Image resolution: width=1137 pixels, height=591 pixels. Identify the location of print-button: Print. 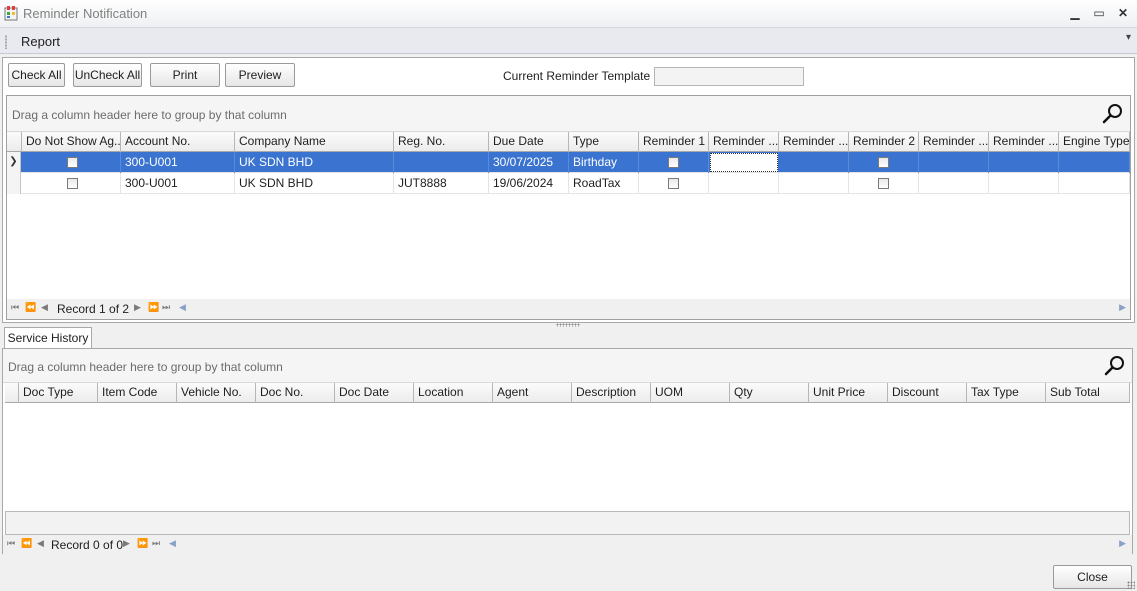
(185, 75).